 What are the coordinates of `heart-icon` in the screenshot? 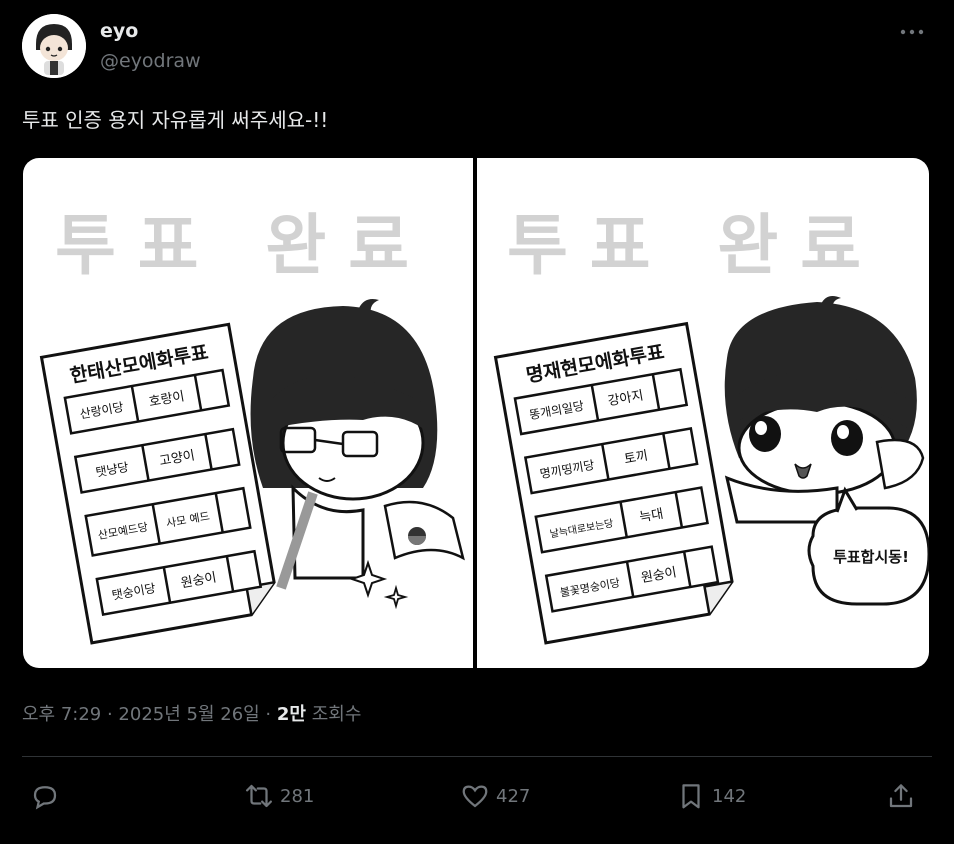 It's located at (475, 796).